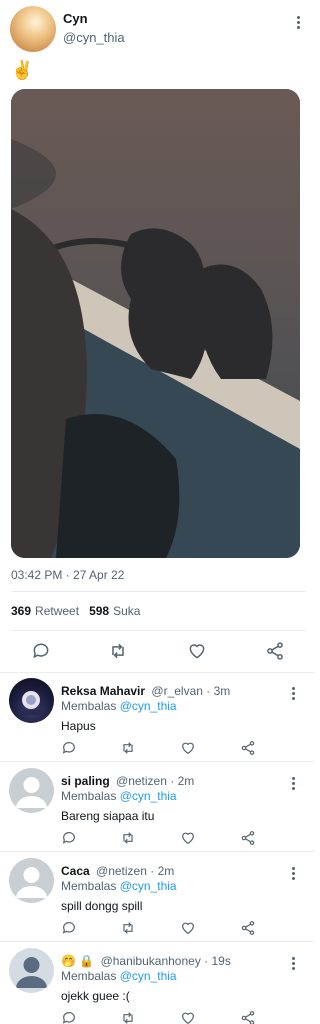 The image size is (320, 1024). What do you see at coordinates (157, 652) in the screenshot?
I see `tweet-actions` at bounding box center [157, 652].